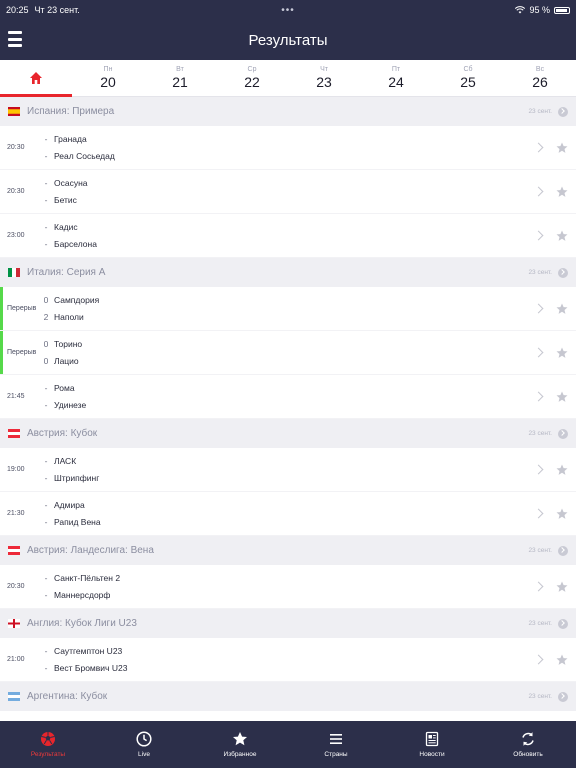  I want to click on league-name: Италия: Серия А, so click(66, 272).